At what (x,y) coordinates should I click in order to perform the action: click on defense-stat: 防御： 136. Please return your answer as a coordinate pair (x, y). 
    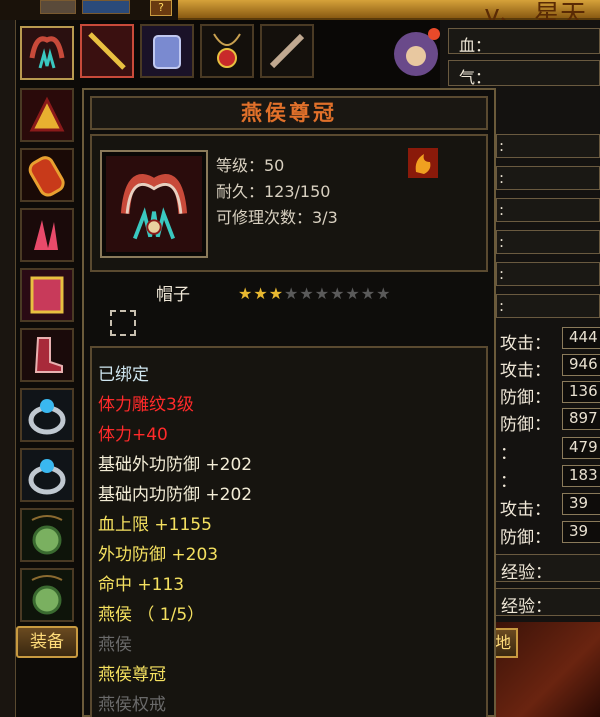
    Looking at the image, I should click on (549, 394).